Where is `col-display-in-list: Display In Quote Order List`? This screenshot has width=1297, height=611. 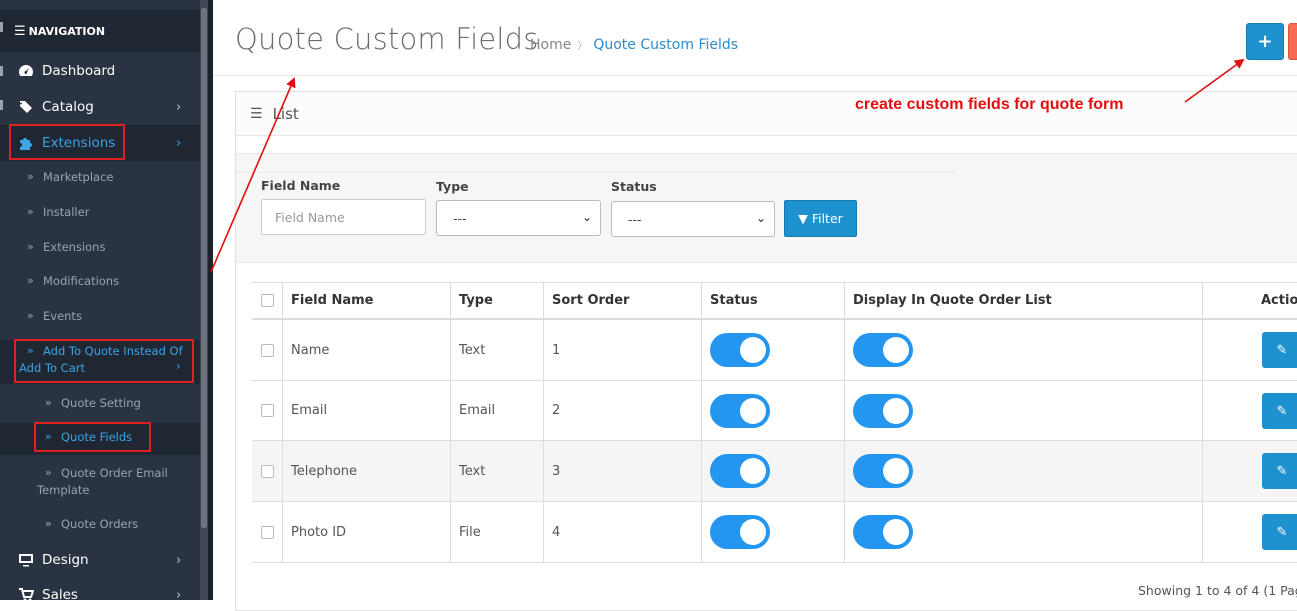 col-display-in-list: Display In Quote Order List is located at coordinates (1024, 300).